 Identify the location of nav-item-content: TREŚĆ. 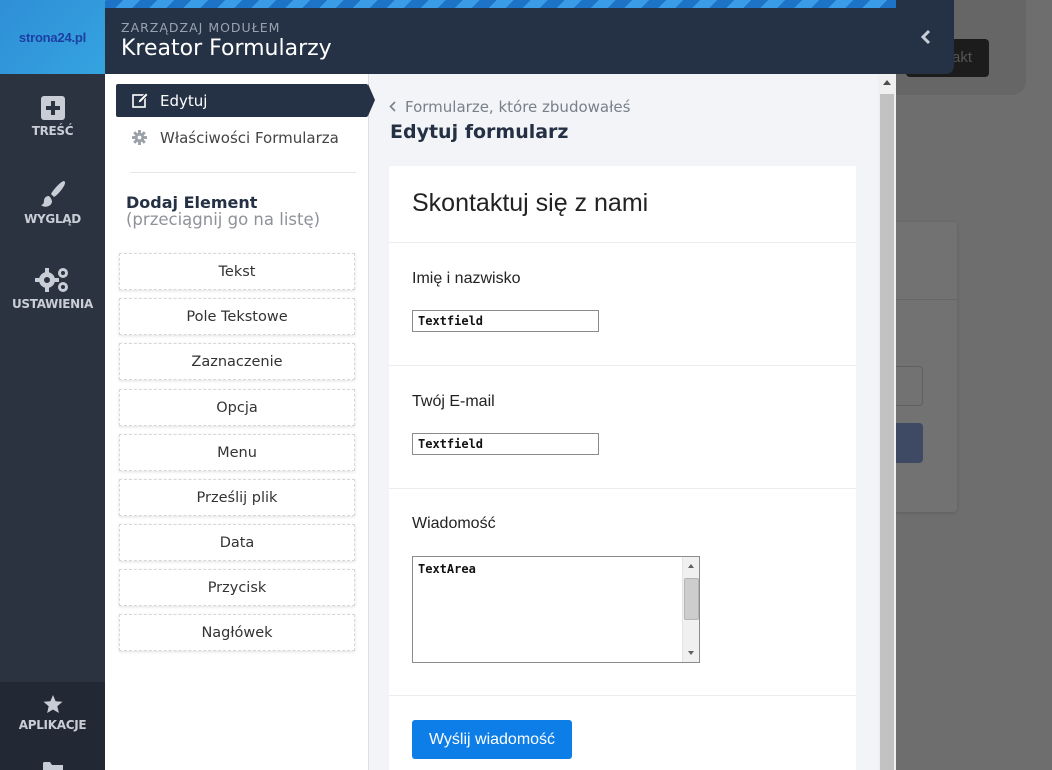
(52, 117).